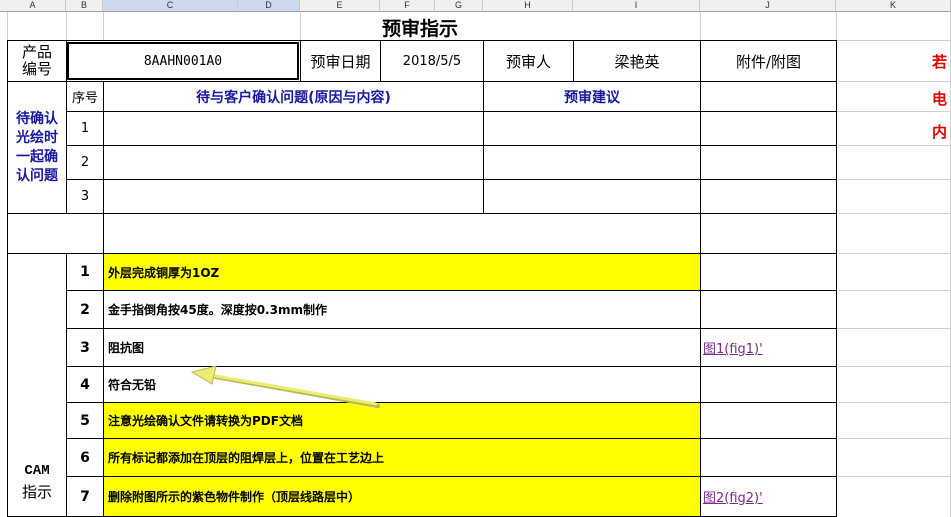 This screenshot has height=517, width=951. Describe the element at coordinates (407, 6) in the screenshot. I see `column-header-f: F` at that location.